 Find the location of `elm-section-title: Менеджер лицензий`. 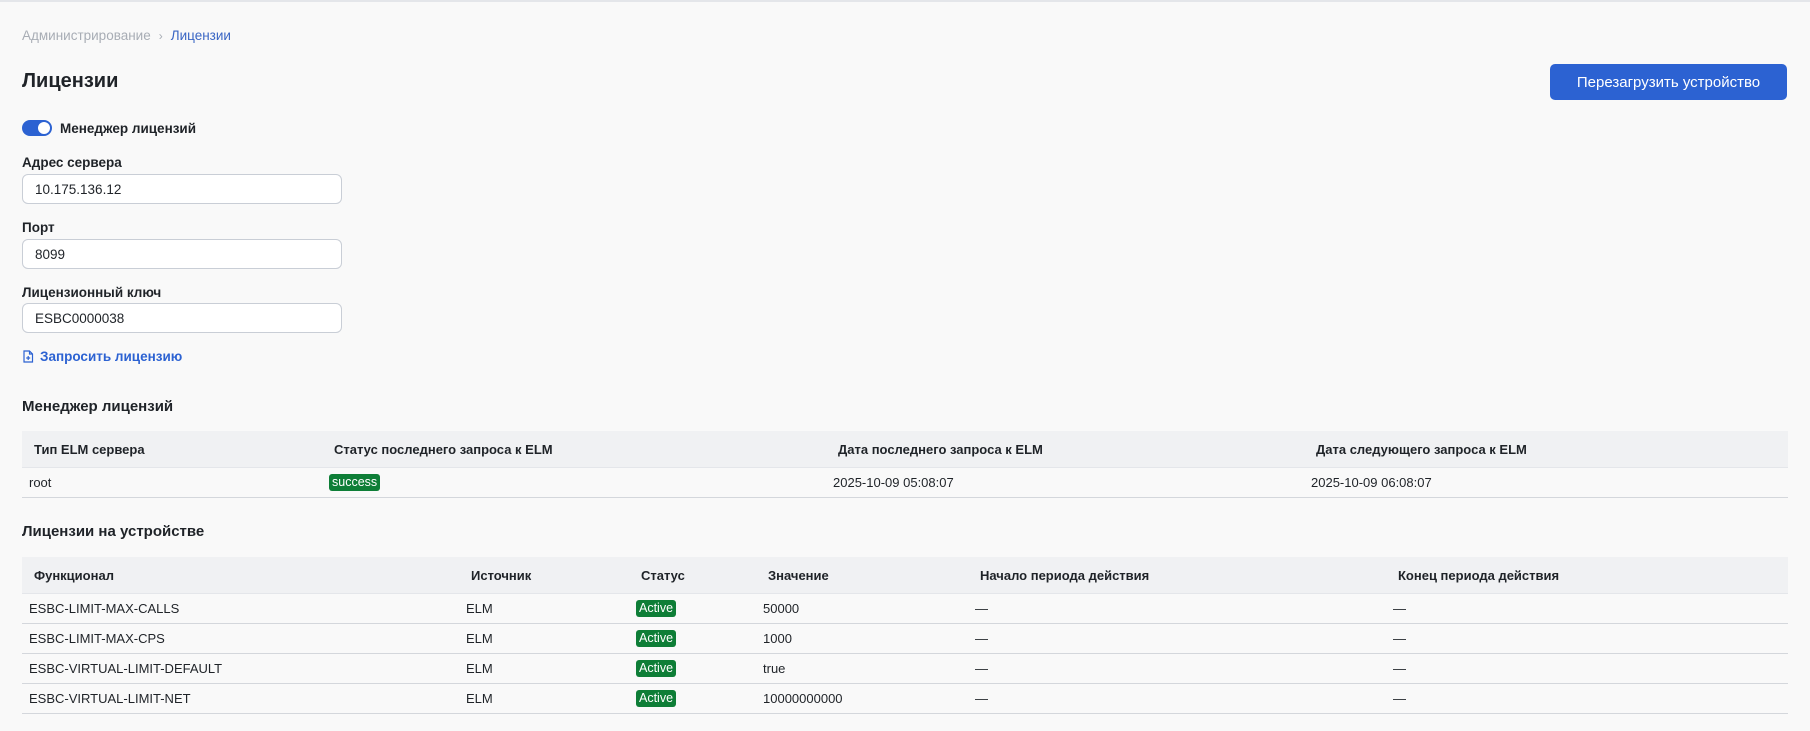

elm-section-title: Менеджер лицензий is located at coordinates (98, 406).